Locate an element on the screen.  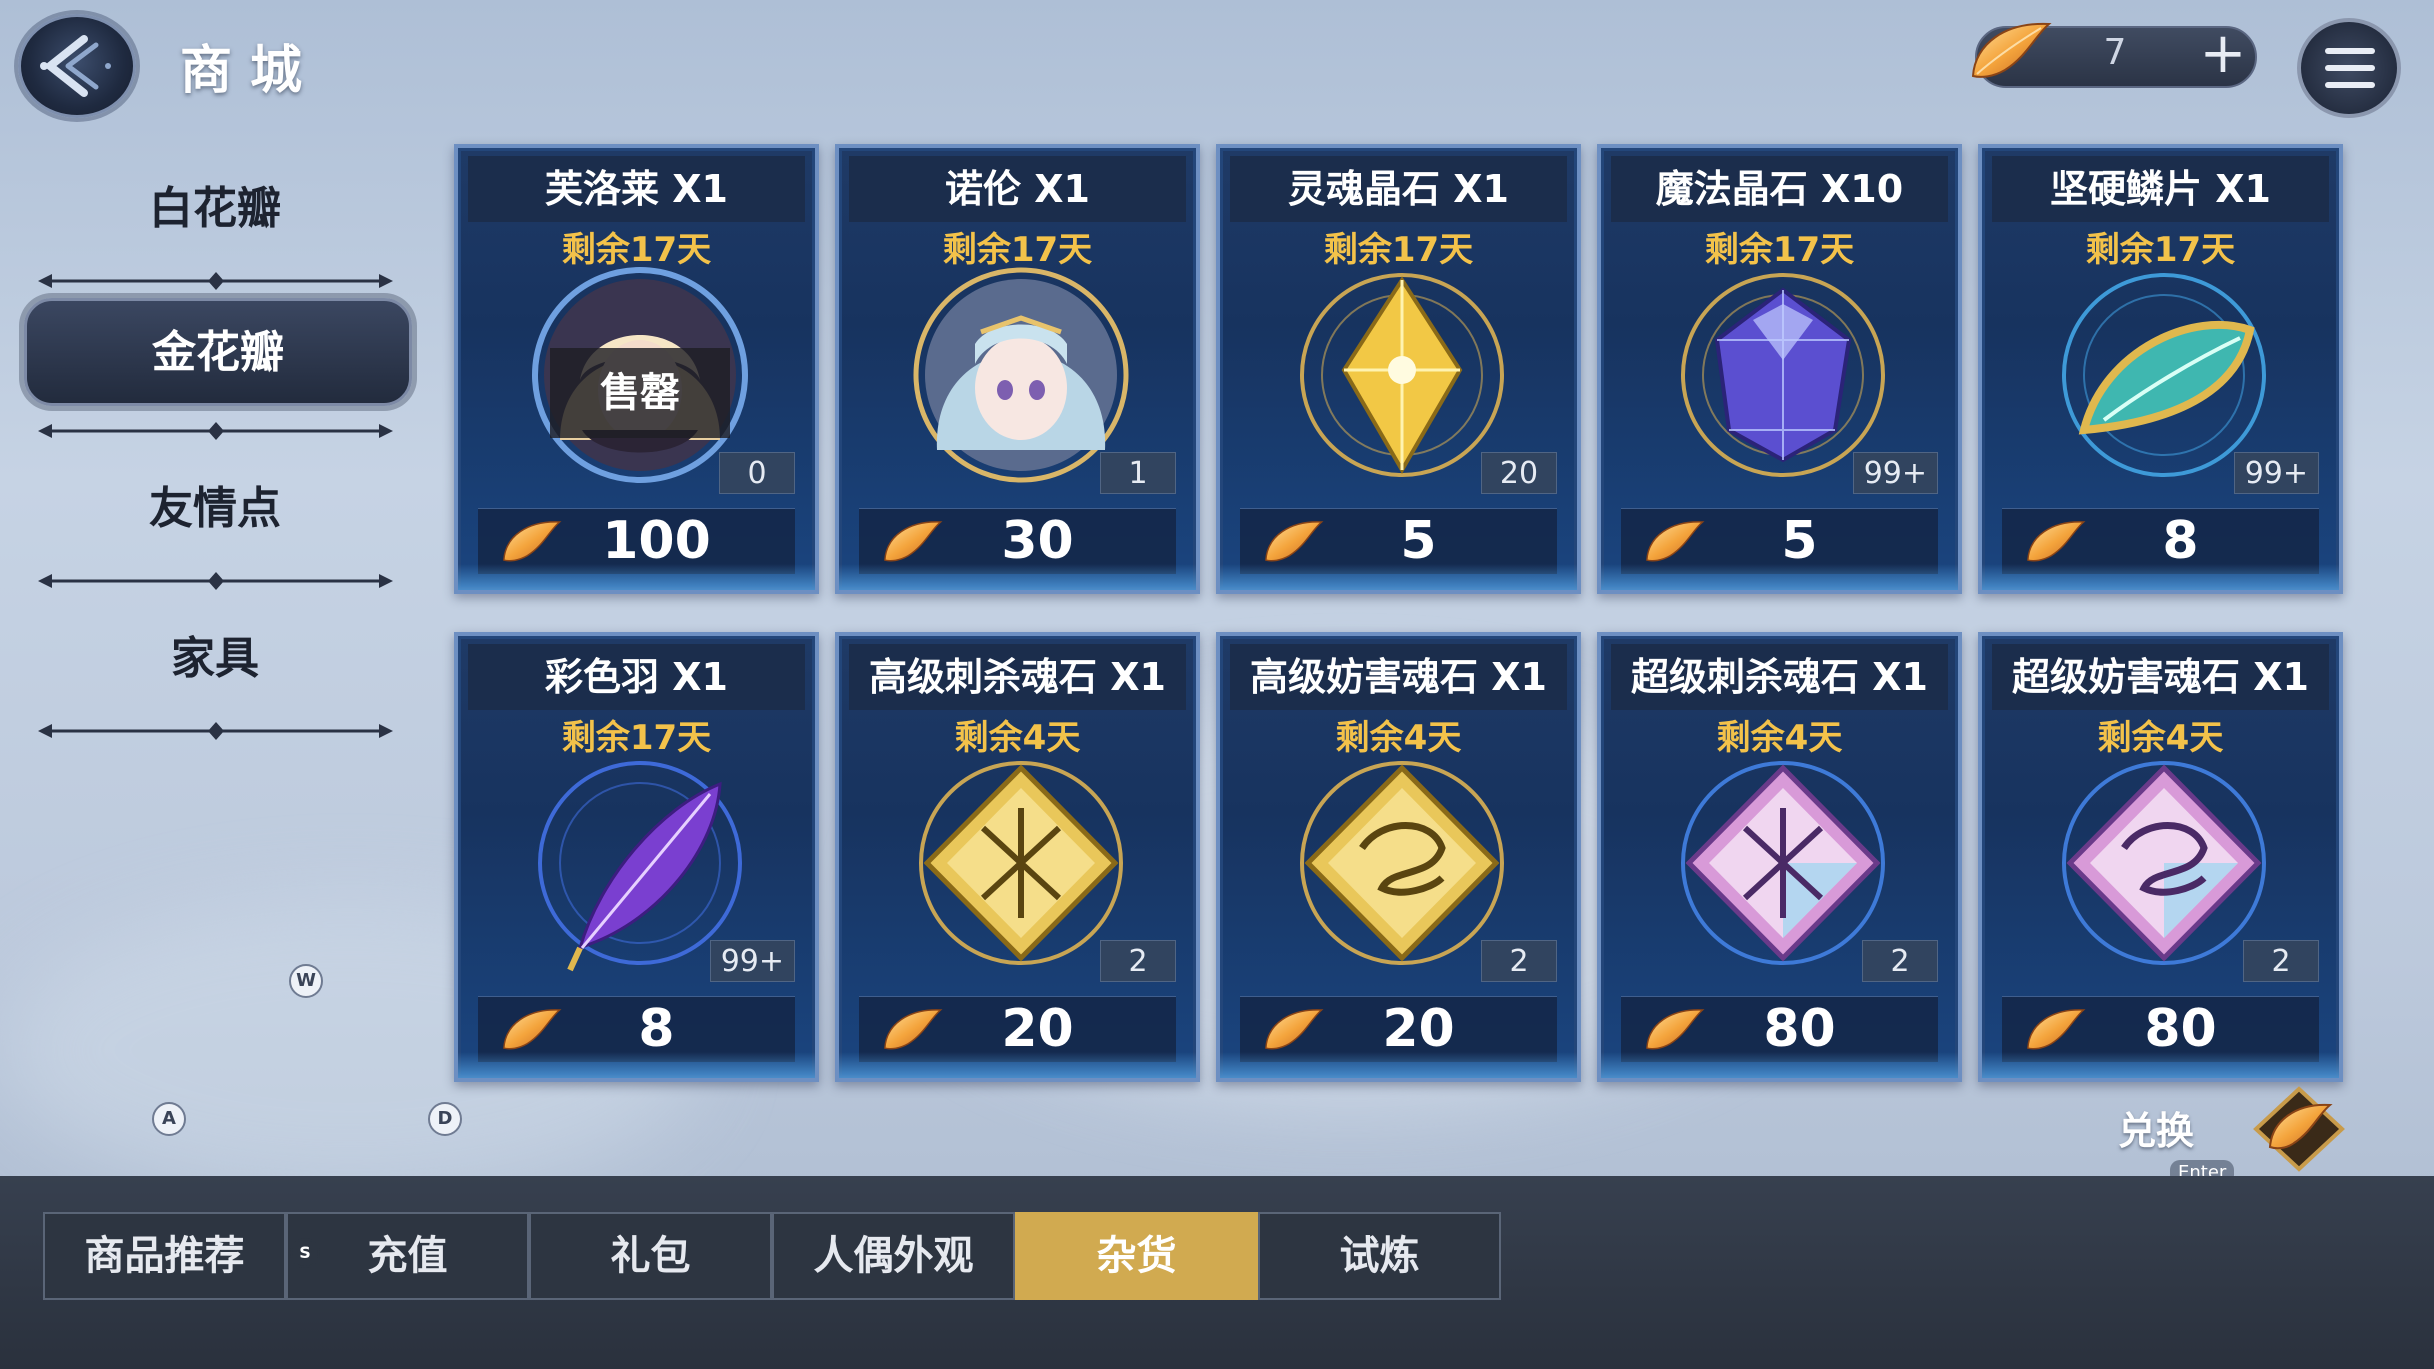
item-owned-count: 20 is located at coordinates (1519, 473).